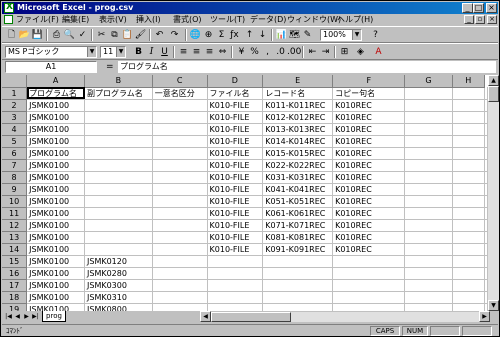  Describe the element at coordinates (428, 201) in the screenshot. I see `cell-g10` at that location.